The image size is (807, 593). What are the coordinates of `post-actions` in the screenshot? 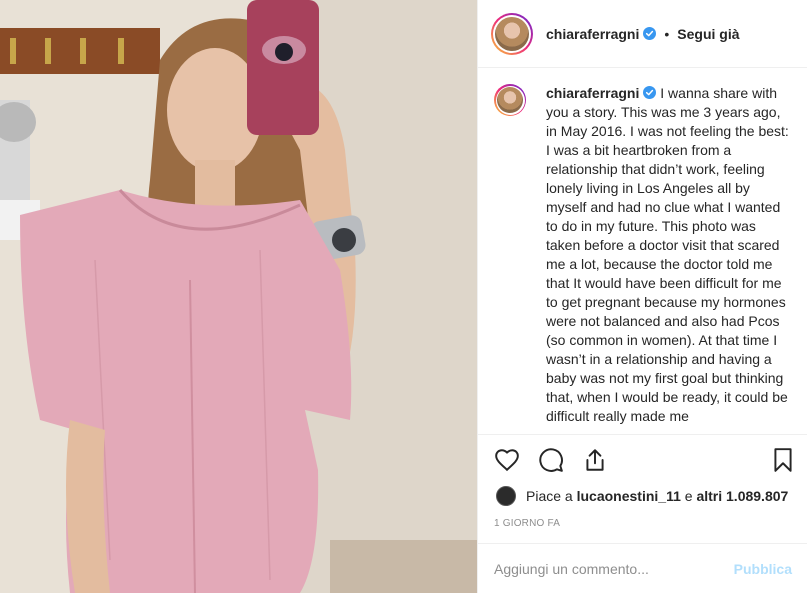 It's located at (642, 459).